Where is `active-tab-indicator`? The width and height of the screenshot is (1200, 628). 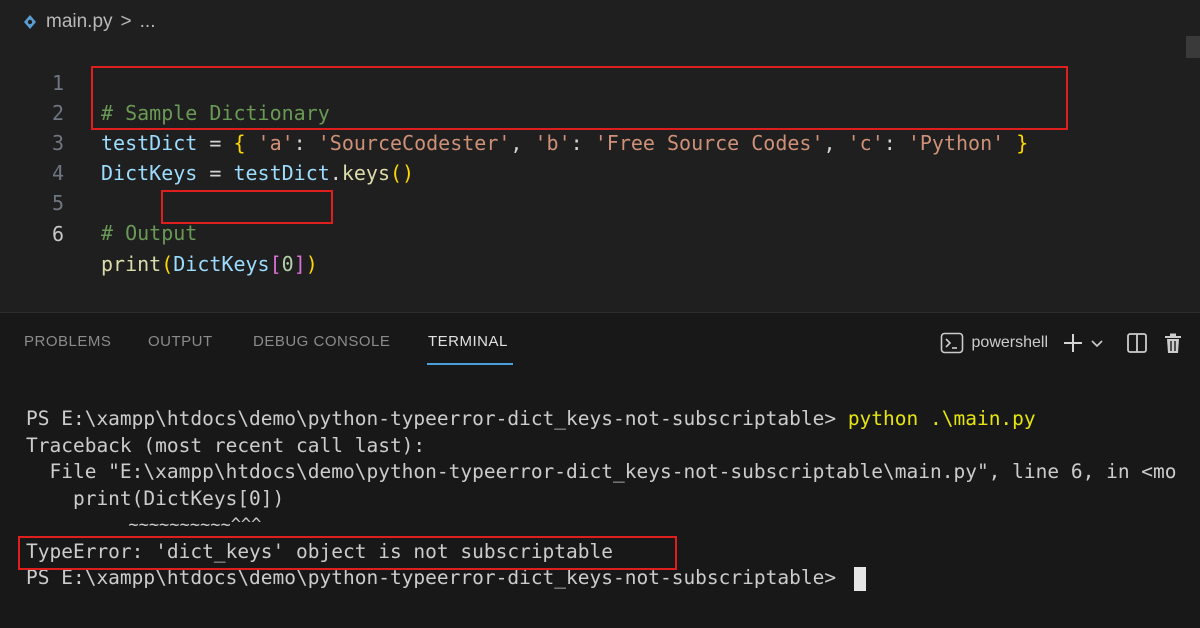
active-tab-indicator is located at coordinates (470, 364).